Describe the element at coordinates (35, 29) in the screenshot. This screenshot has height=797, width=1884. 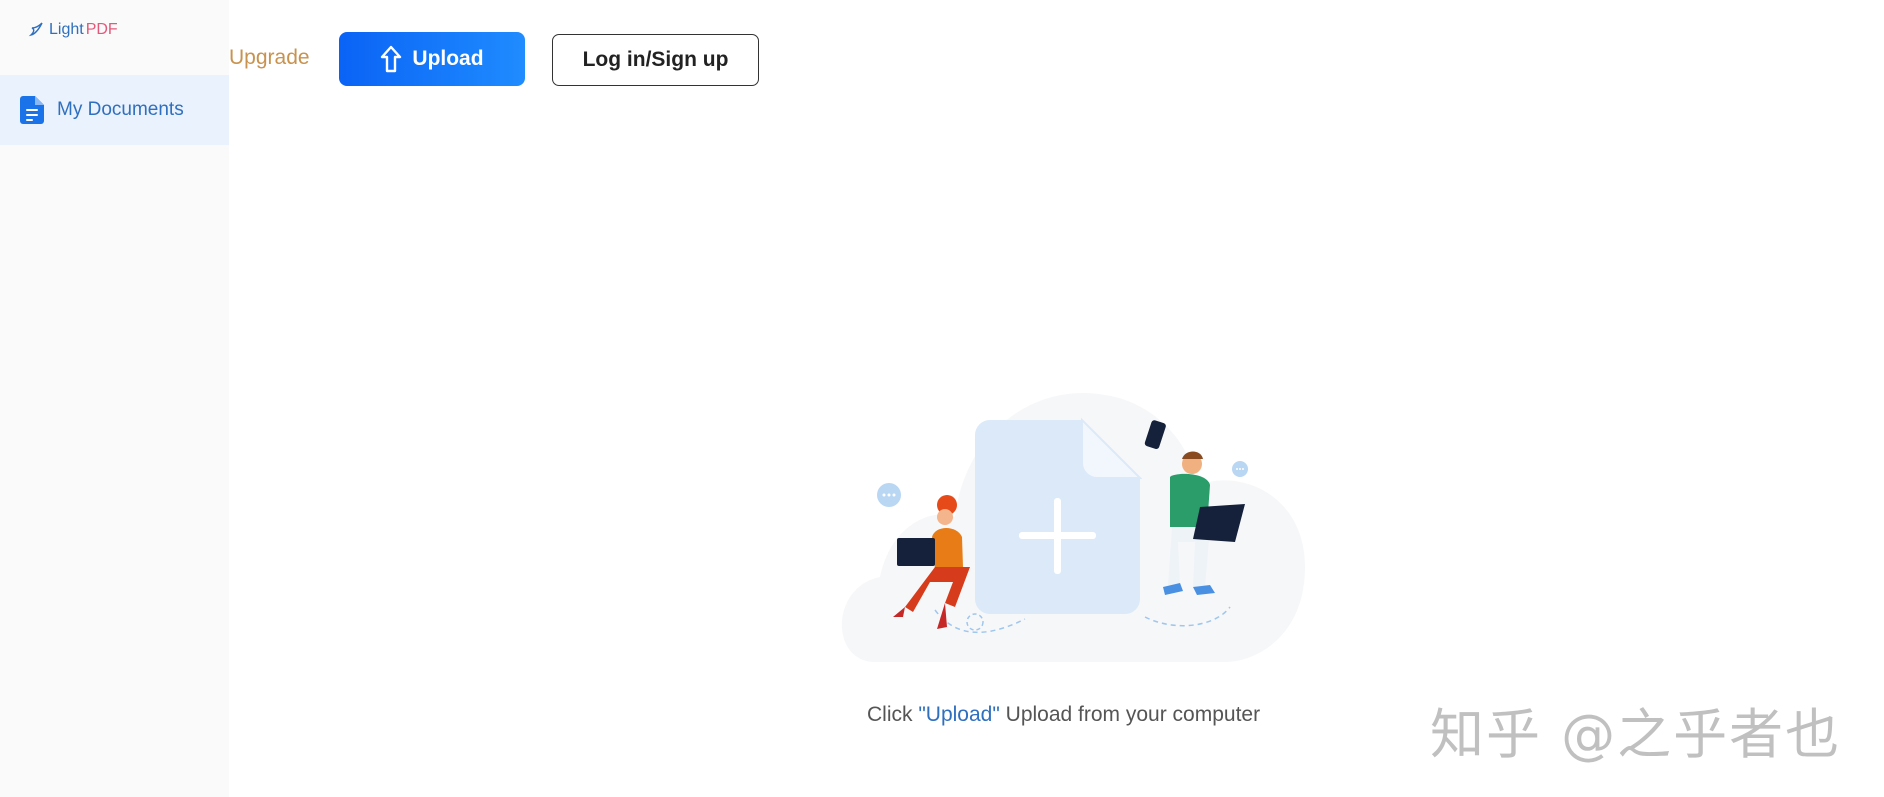
I see `logo-mark-icon` at that location.